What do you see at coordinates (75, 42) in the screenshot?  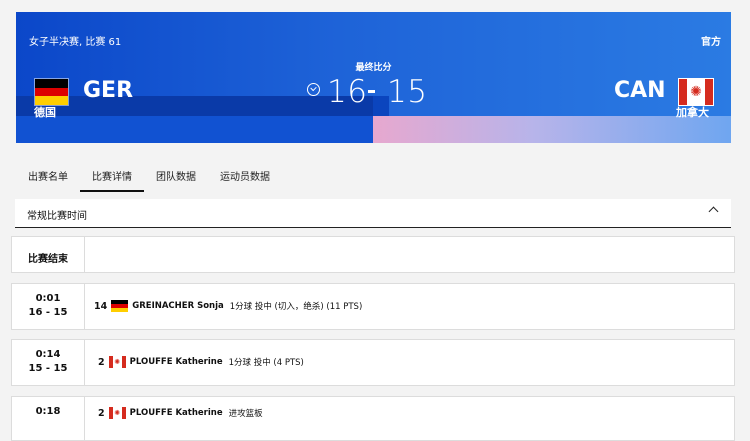 I see `event-title: 女子半决赛, 比赛 61` at bounding box center [75, 42].